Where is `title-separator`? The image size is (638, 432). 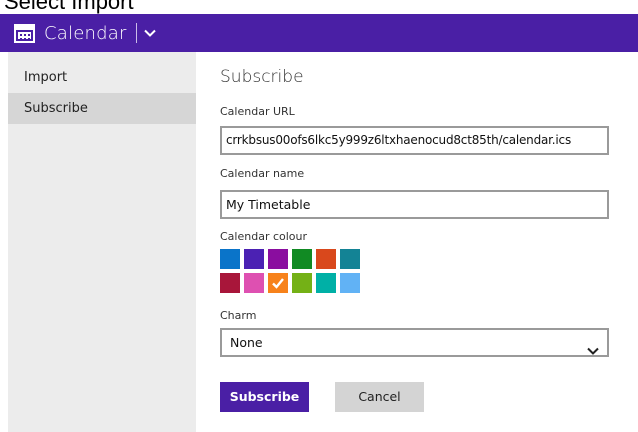
title-separator is located at coordinates (136, 33).